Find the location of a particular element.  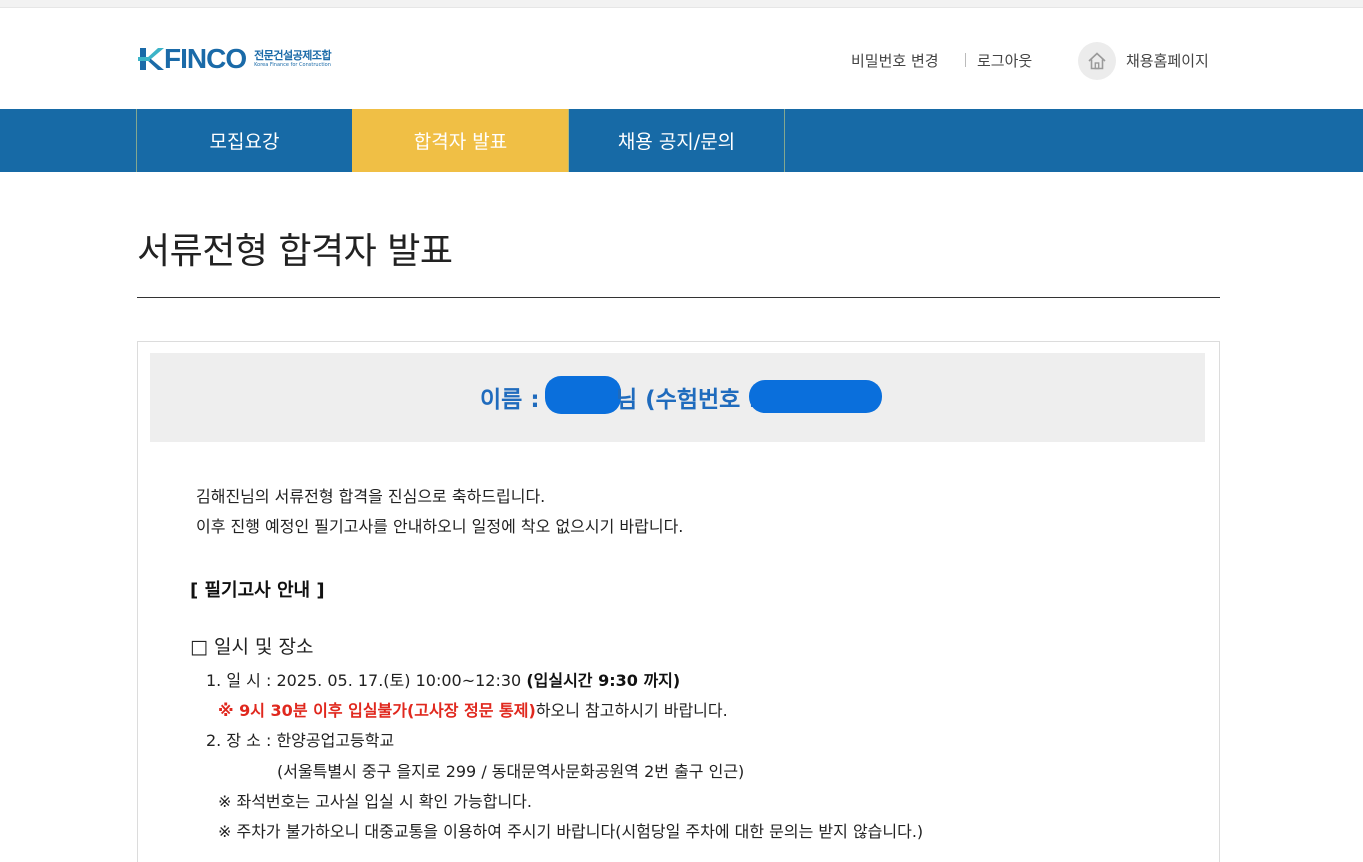

congrats-text-2: 이후 진행 예정인 필기고사를 안내하오니 일정에 착오 없으시기 바랍니다. is located at coordinates (440, 526).